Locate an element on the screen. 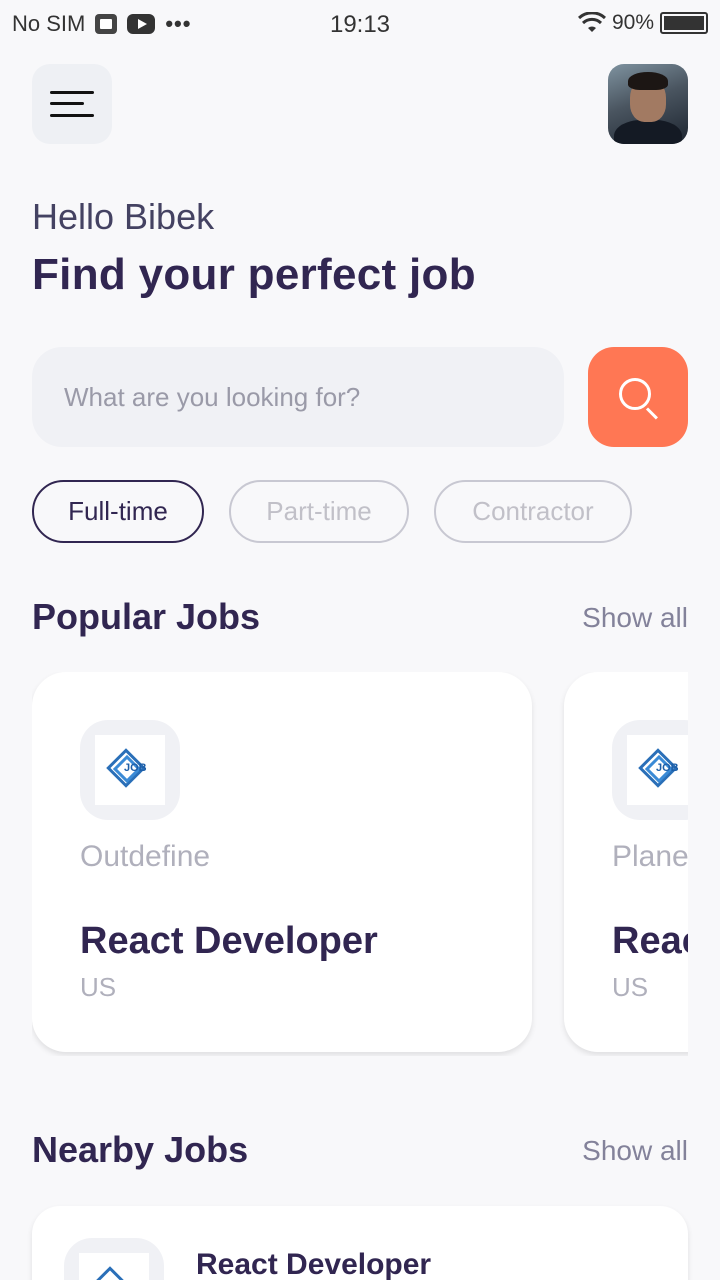 The width and height of the screenshot is (720, 1280). popular-jobs-title: Popular Jobs is located at coordinates (146, 616).